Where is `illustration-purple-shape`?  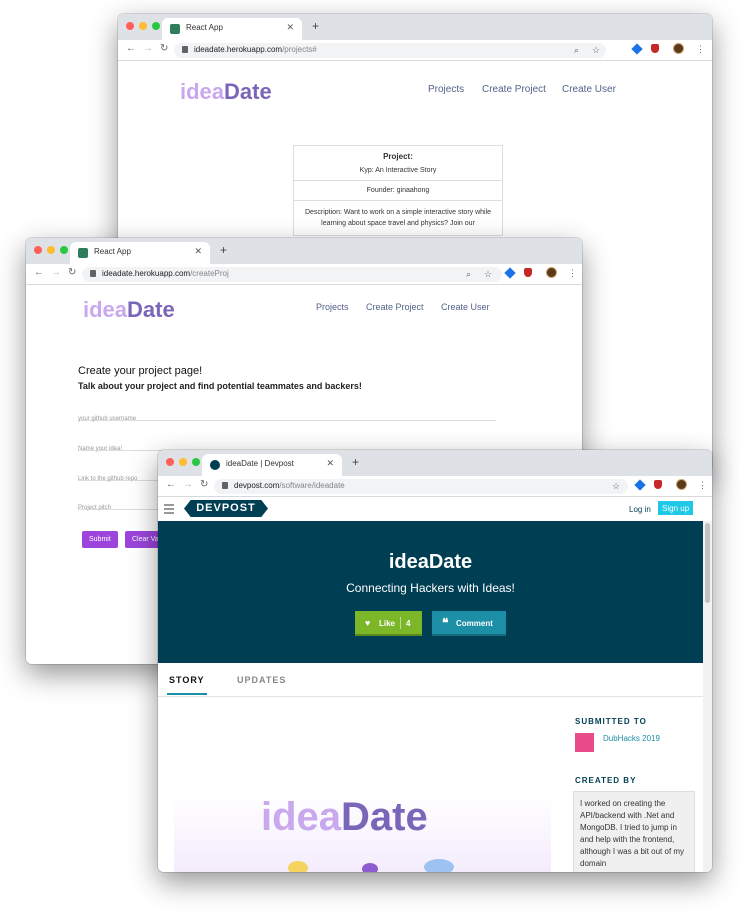
illustration-purple-shape is located at coordinates (370, 867).